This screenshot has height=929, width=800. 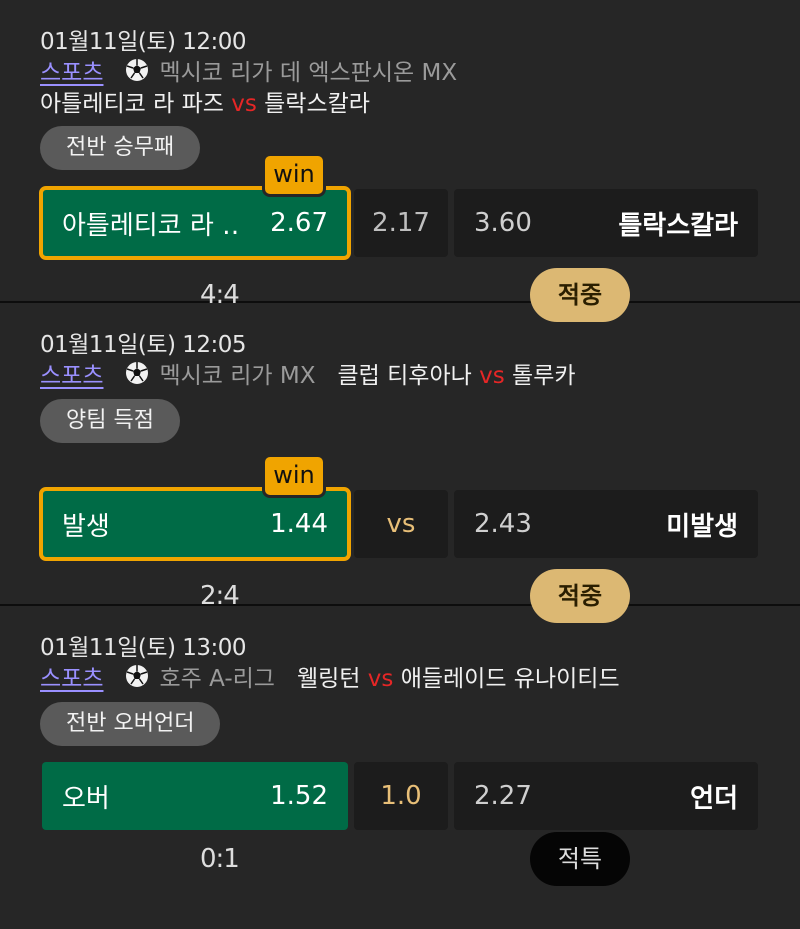 What do you see at coordinates (580, 859) in the screenshot?
I see `result-badge: 적특` at bounding box center [580, 859].